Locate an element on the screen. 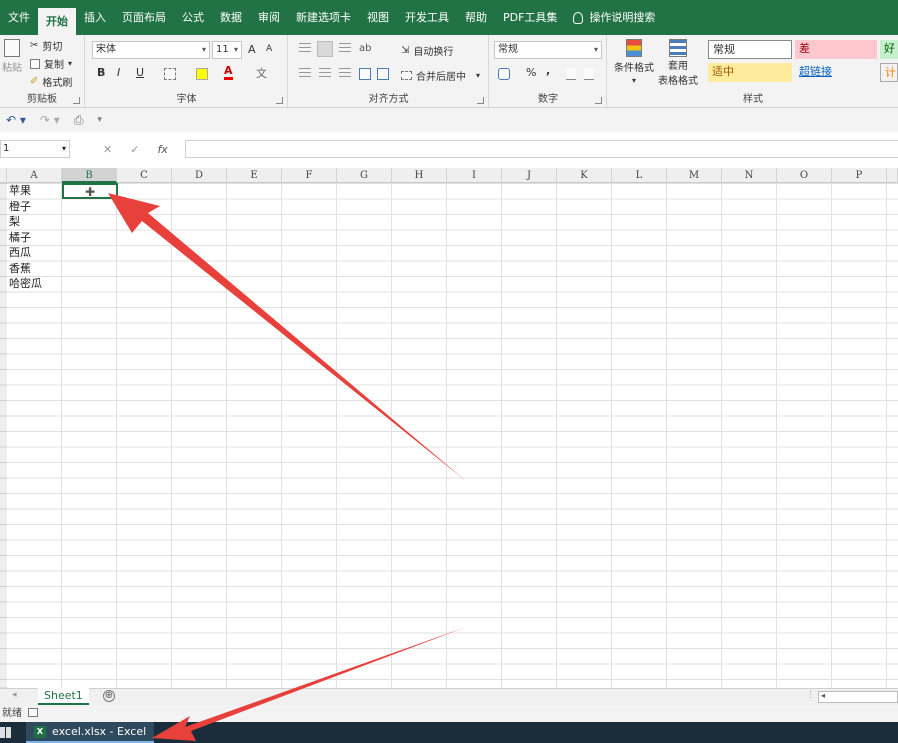 The image size is (898, 743). column-header-k: K is located at coordinates (584, 175).